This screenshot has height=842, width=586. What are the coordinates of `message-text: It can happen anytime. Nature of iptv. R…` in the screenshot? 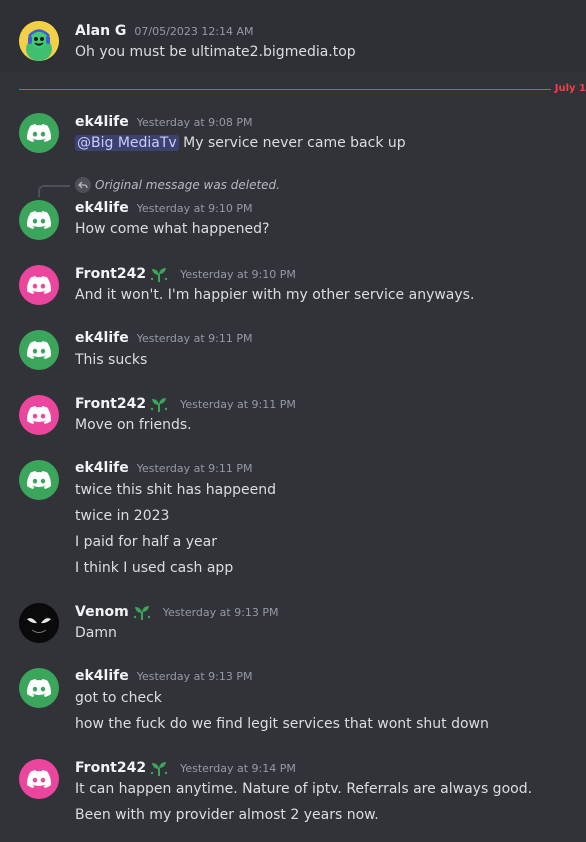 It's located at (304, 789).